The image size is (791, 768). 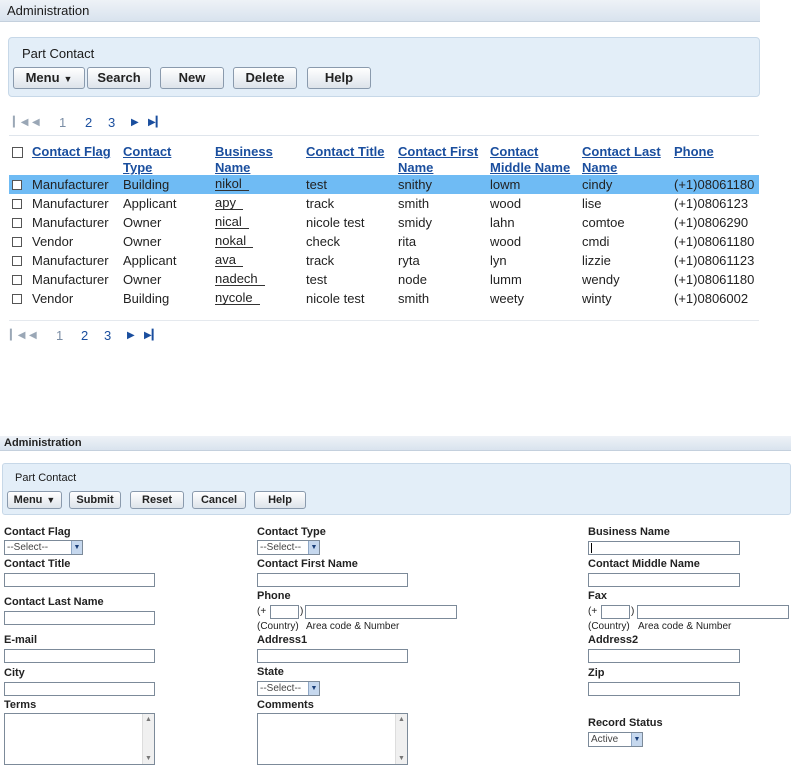 What do you see at coordinates (615, 612) in the screenshot?
I see `fax-country-input` at bounding box center [615, 612].